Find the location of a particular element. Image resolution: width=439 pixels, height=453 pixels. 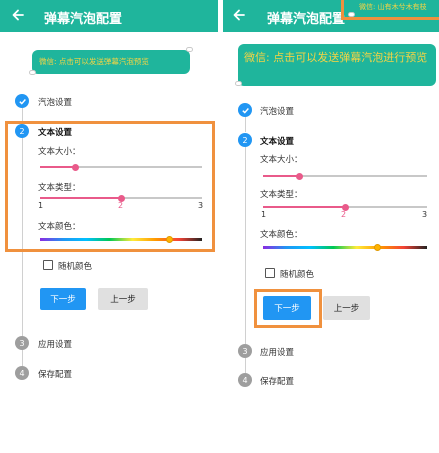

text-type-tick: 3 is located at coordinates (425, 214).